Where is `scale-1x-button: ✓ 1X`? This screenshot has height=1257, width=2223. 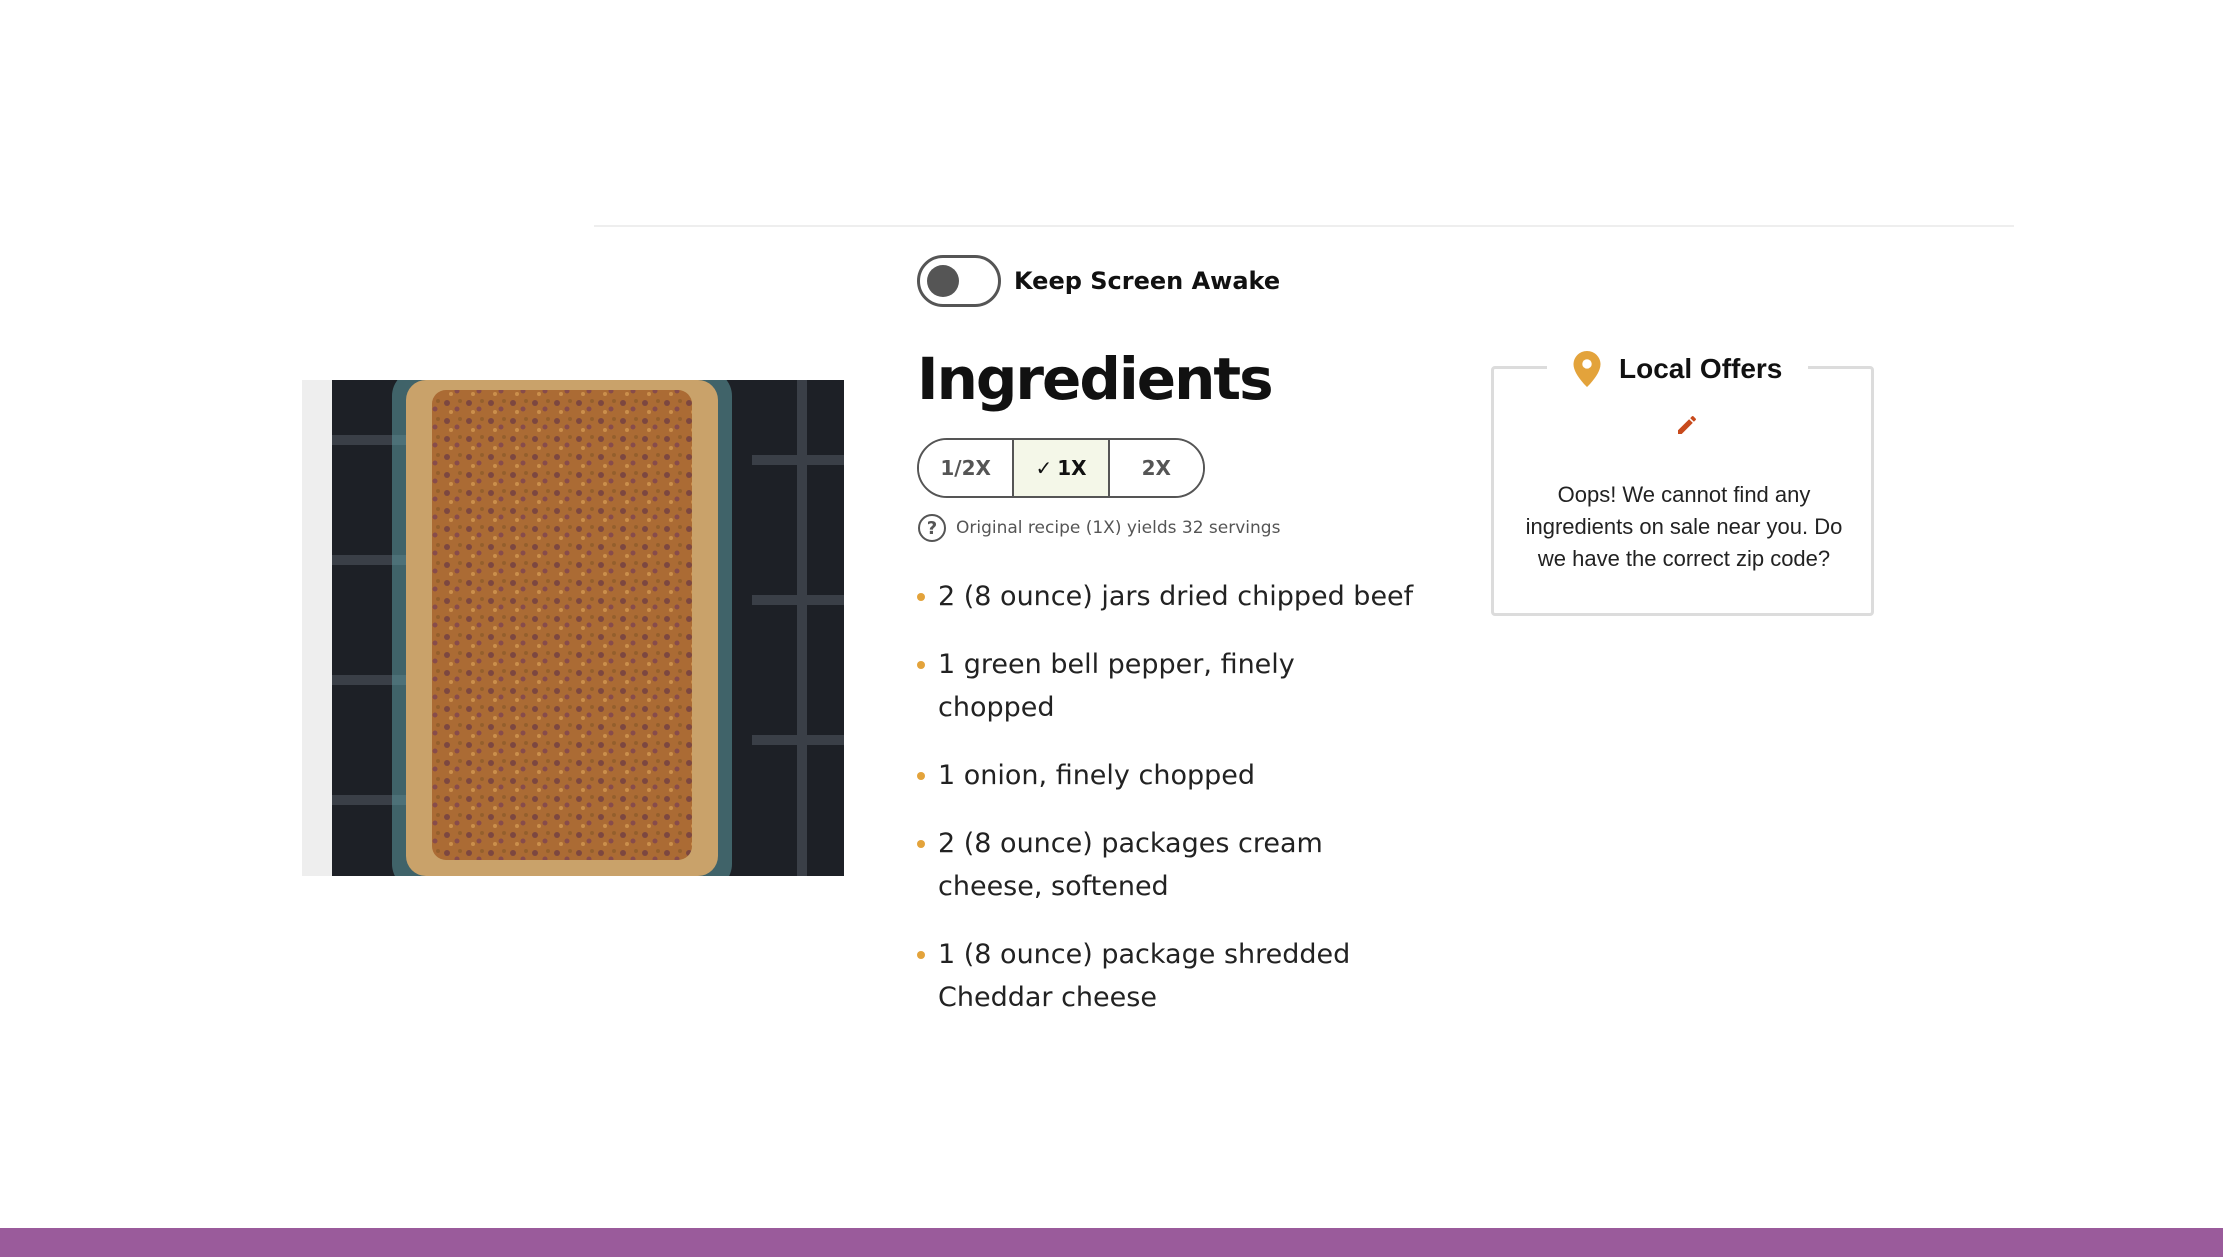 scale-1x-button: ✓ 1X is located at coordinates (1062, 468).